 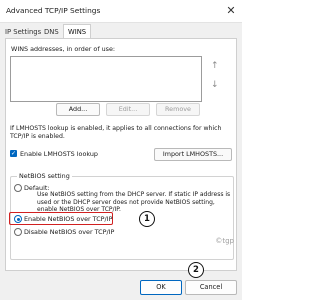 What do you see at coordinates (147, 219) in the screenshot?
I see `step-badge-1: 1` at bounding box center [147, 219].